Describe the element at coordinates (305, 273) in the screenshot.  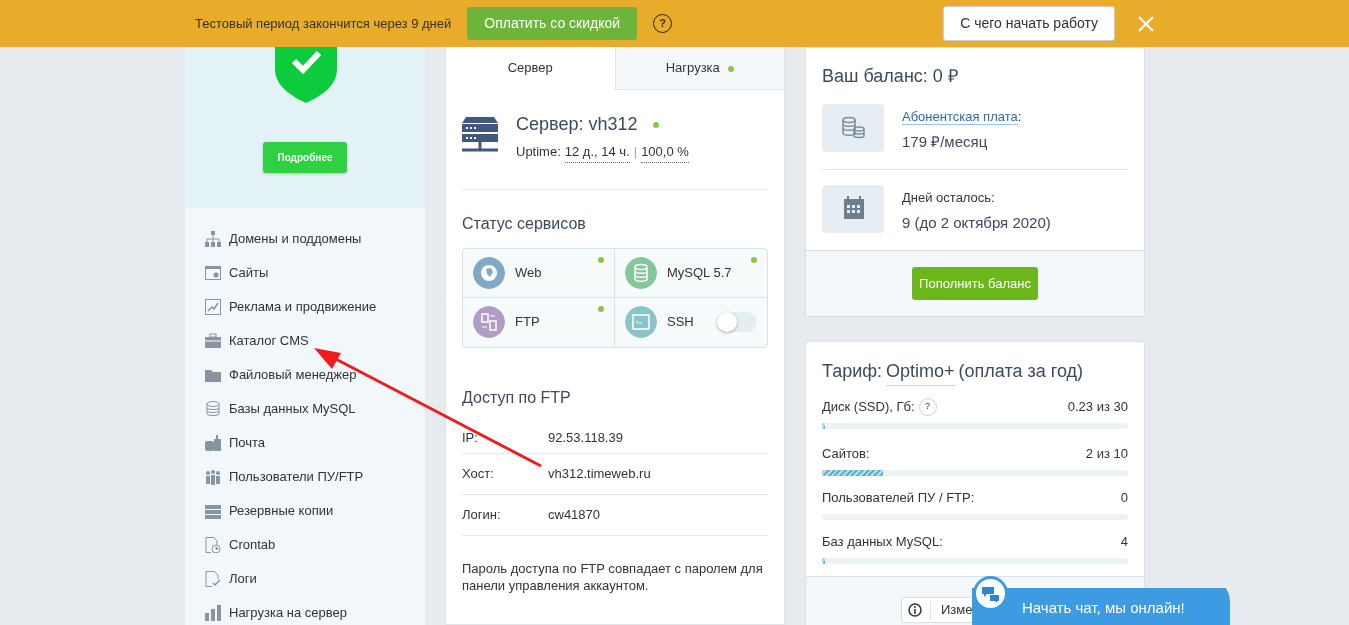
I see `sidebar-item: Сайты` at that location.